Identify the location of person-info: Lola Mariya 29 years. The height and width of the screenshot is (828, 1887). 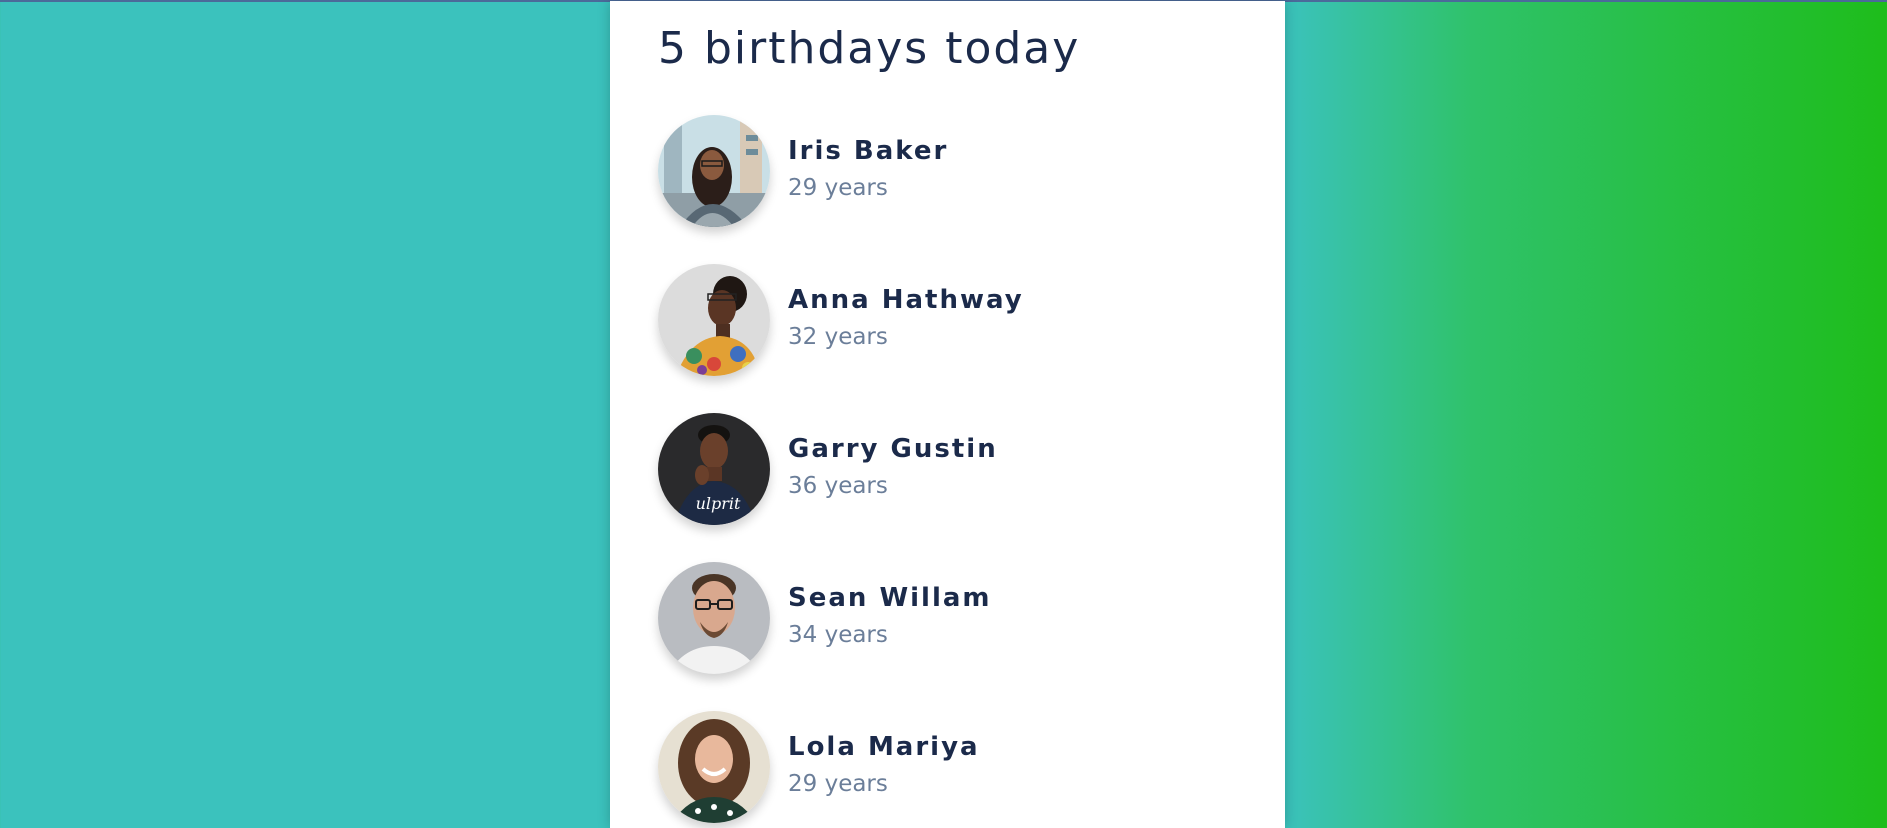
(884, 765).